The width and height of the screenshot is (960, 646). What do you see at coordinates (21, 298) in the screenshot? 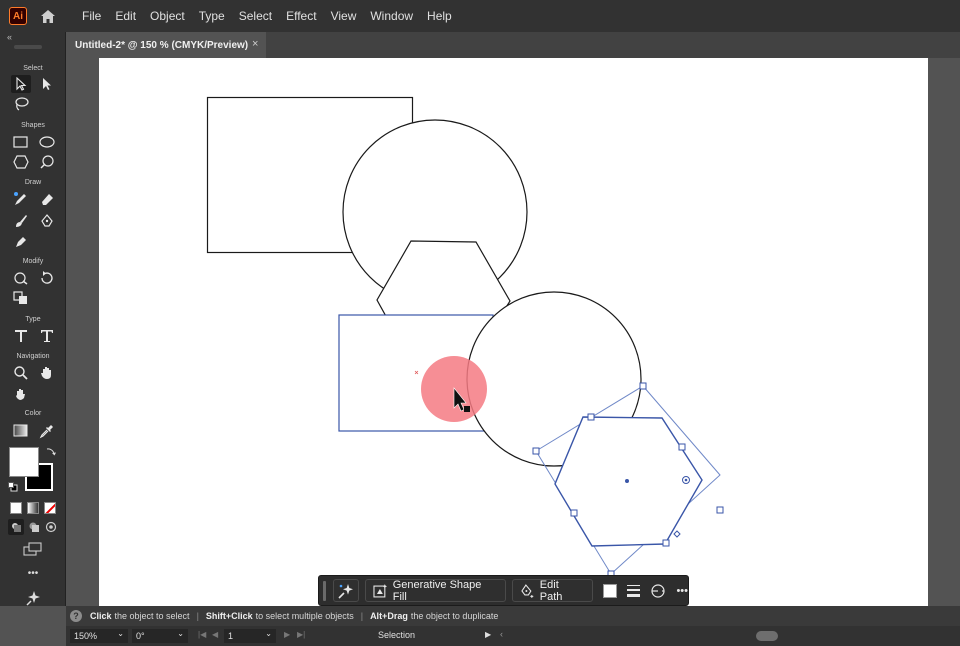
I see `shape-builder-tool-icon` at bounding box center [21, 298].